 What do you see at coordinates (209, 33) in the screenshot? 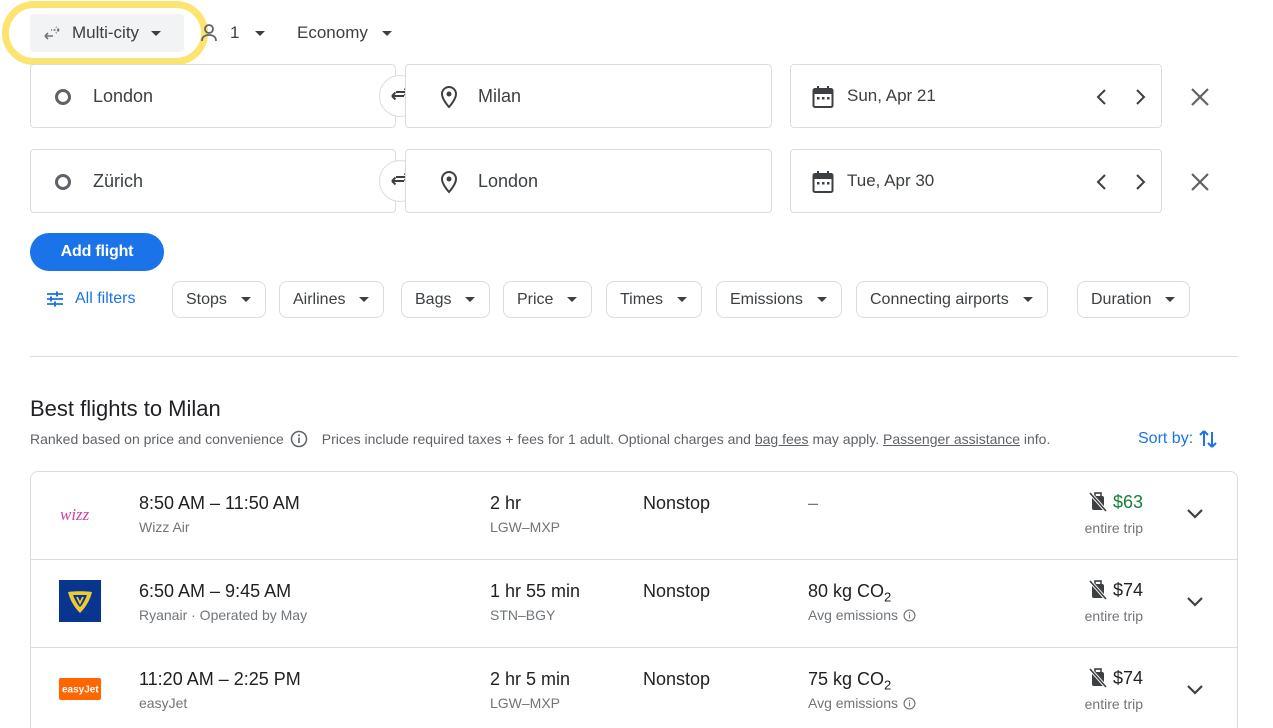
I see `person-icon` at bounding box center [209, 33].